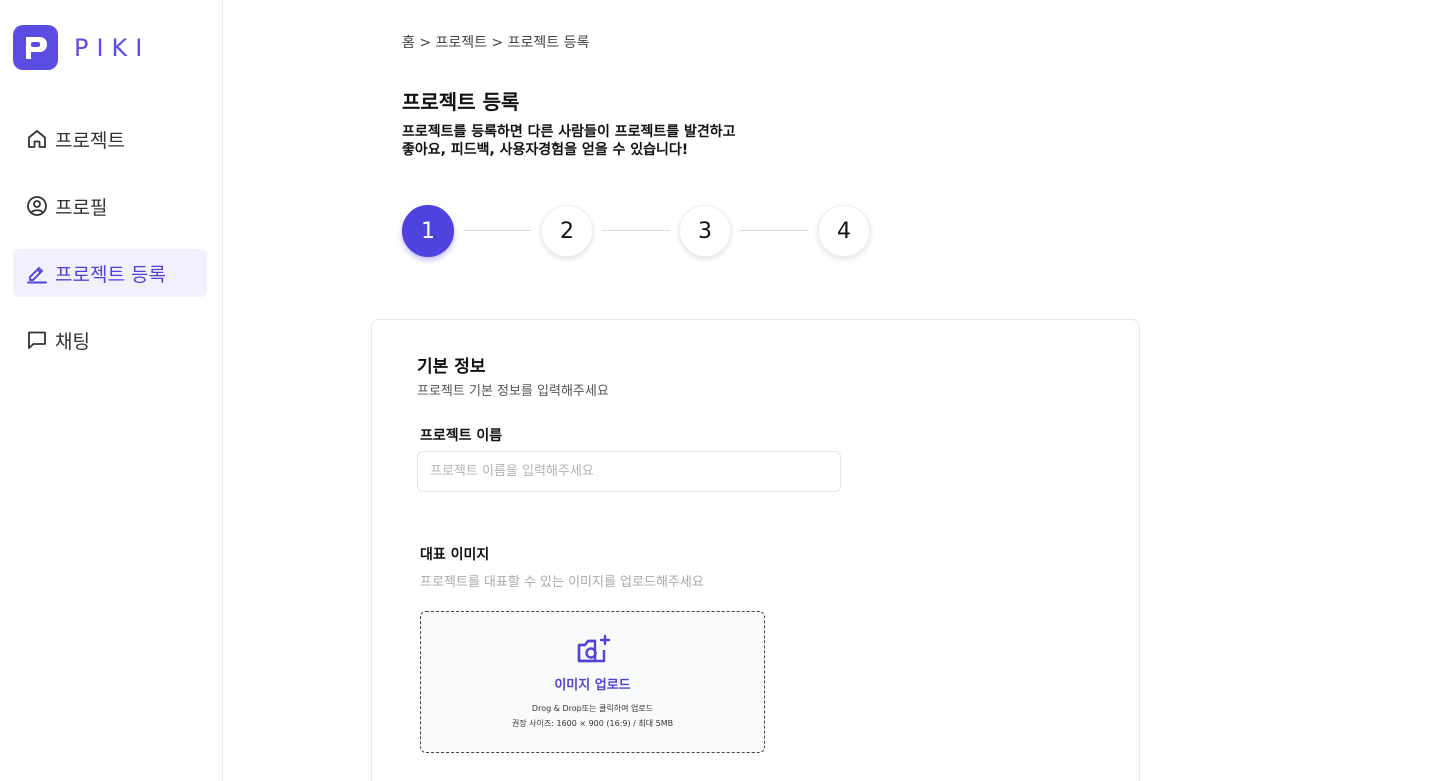 The height and width of the screenshot is (781, 1436). I want to click on step-4: 4, so click(844, 231).